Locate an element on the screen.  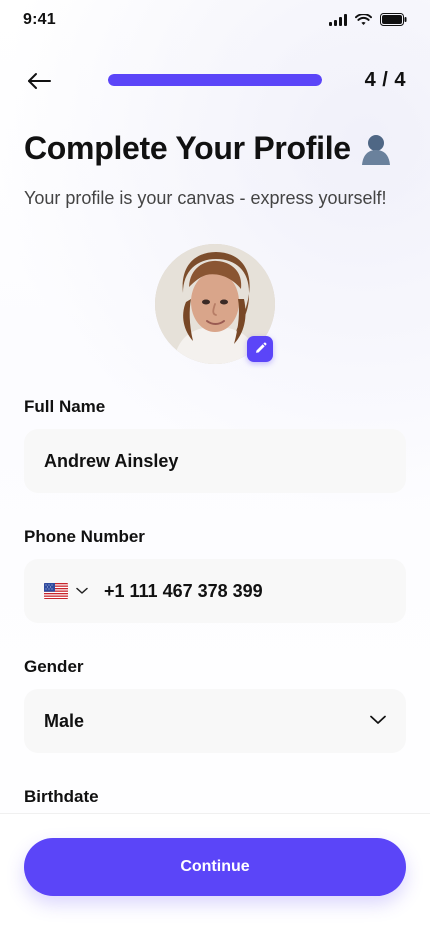
gender-value: Male is located at coordinates (64, 720).